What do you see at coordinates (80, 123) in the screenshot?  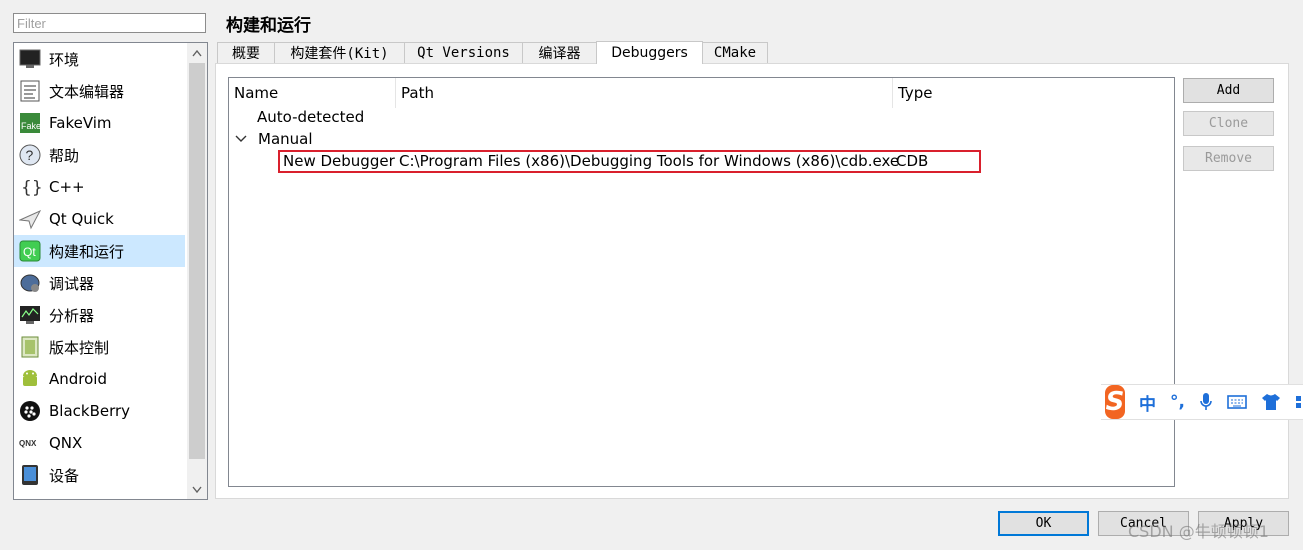 I see `sidebar-item-label: FakeVim` at bounding box center [80, 123].